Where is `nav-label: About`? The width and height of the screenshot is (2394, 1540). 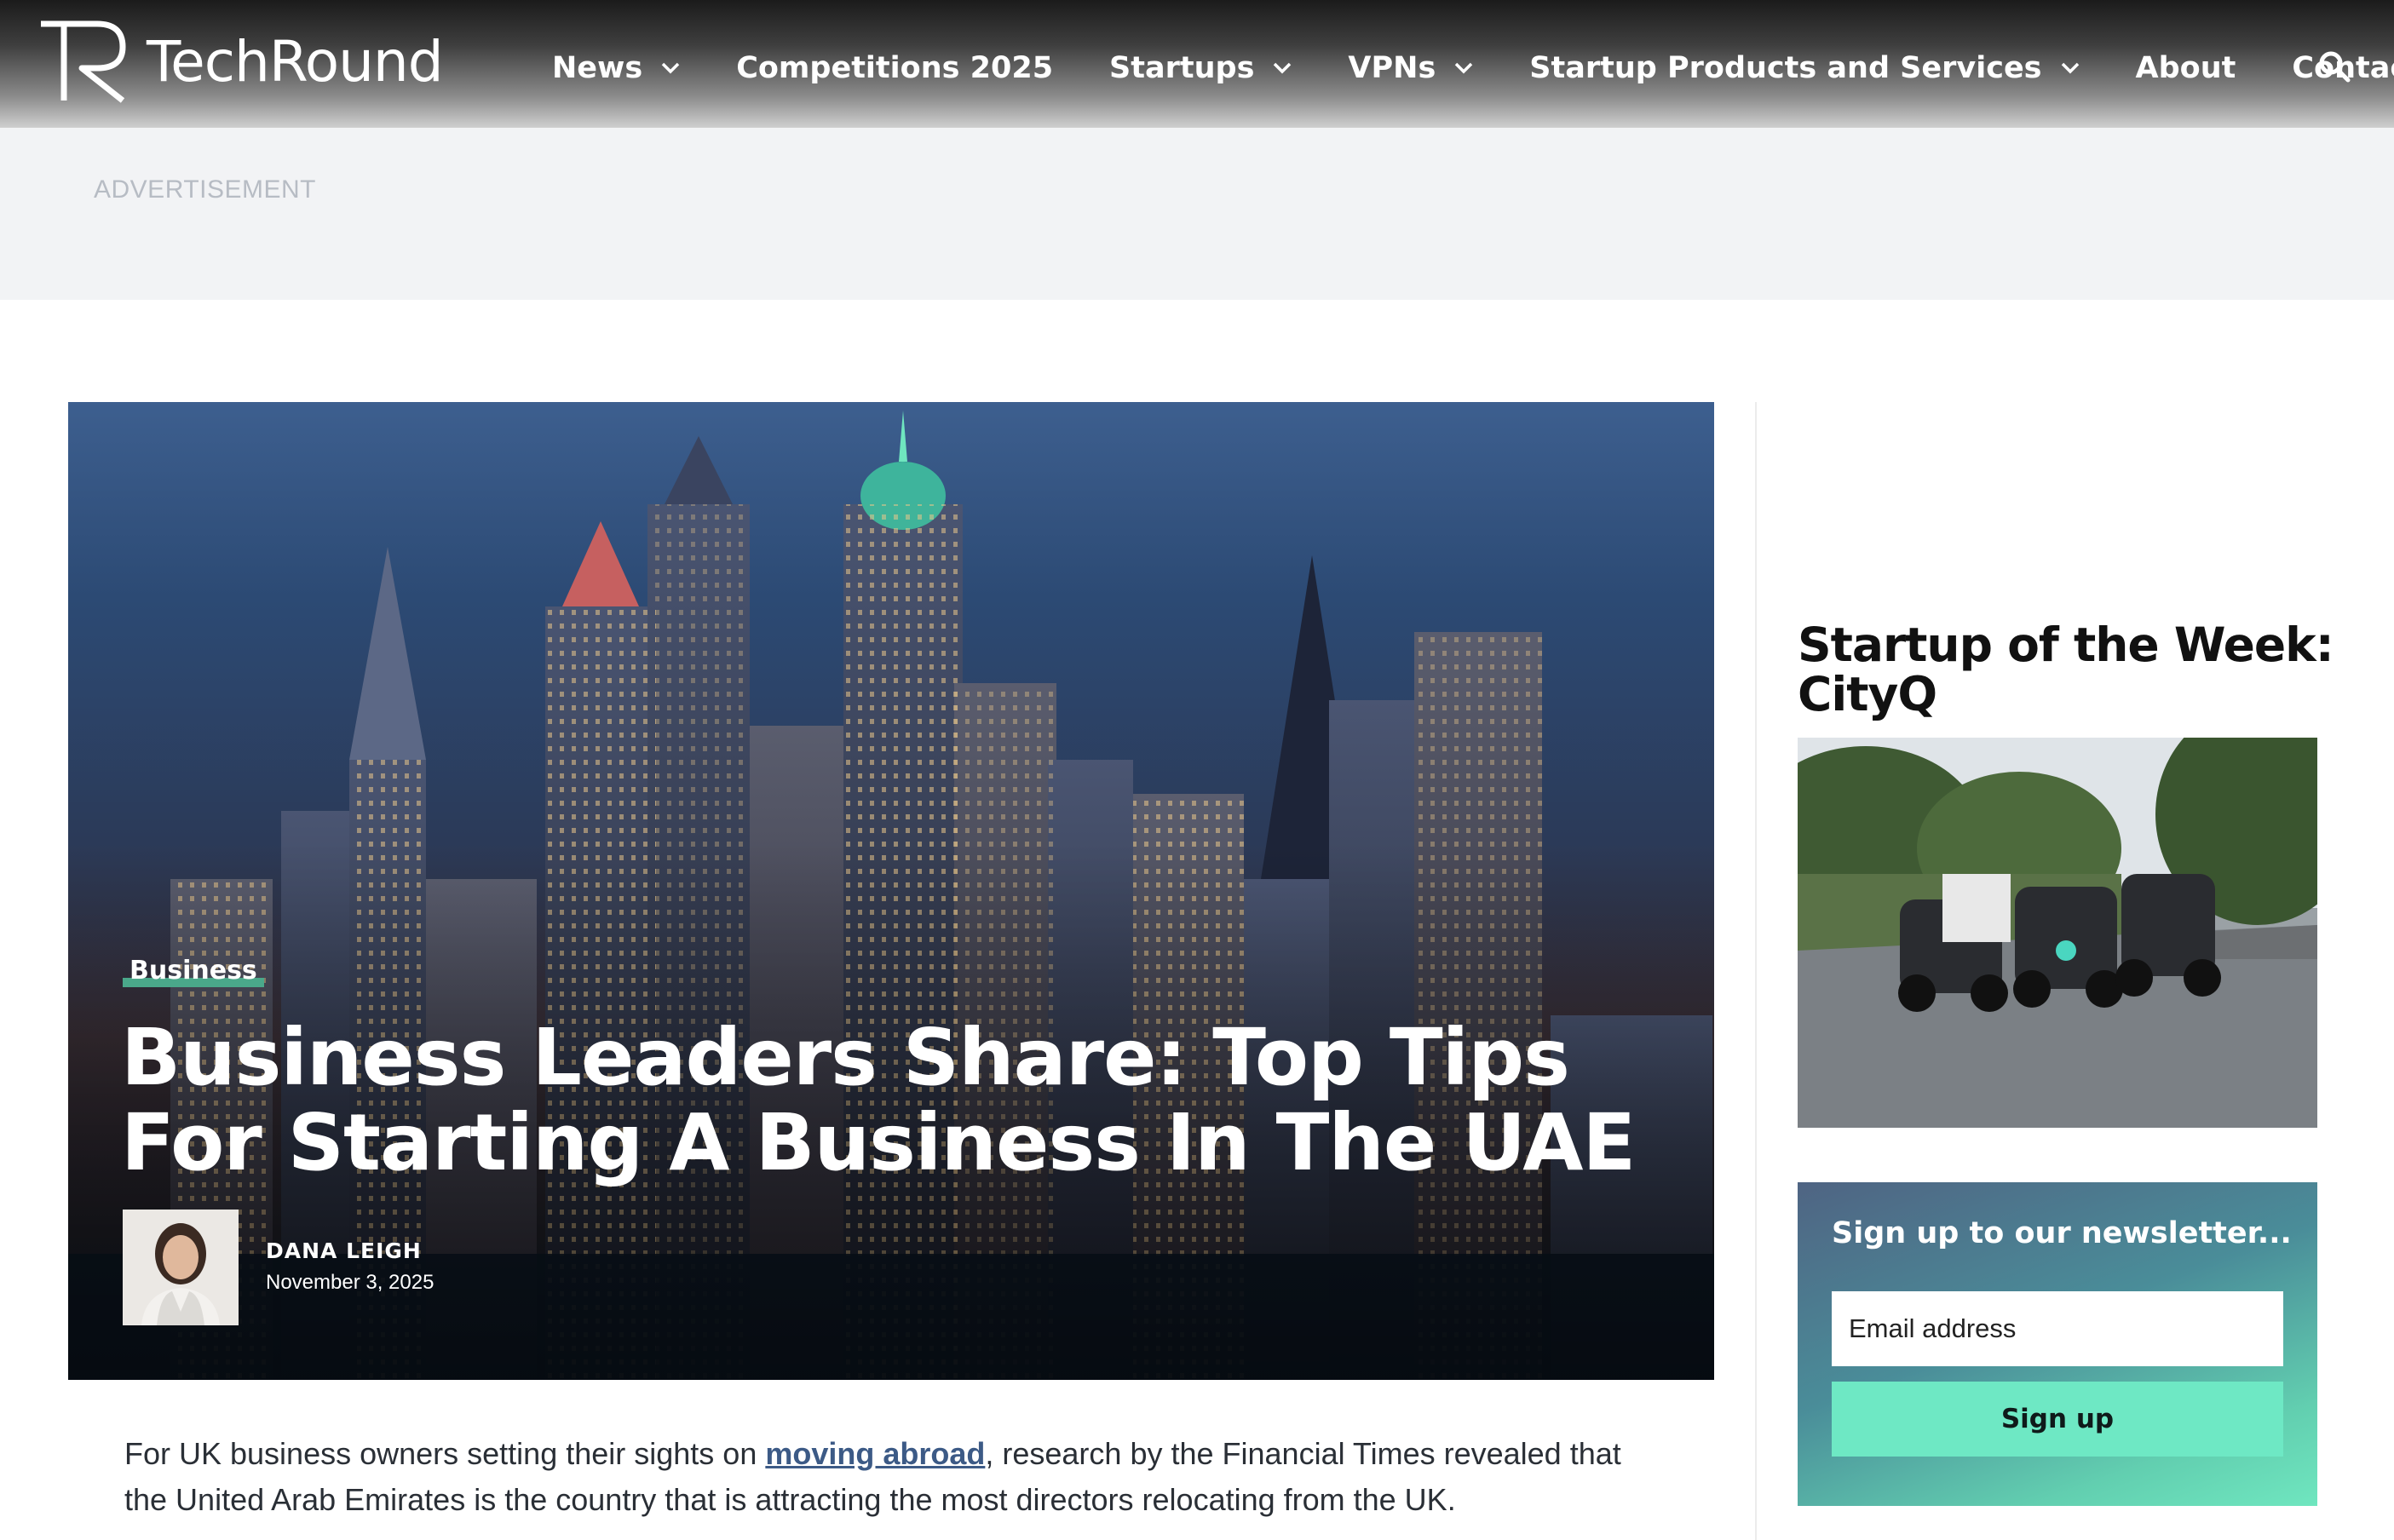
nav-label: About is located at coordinates (2185, 68).